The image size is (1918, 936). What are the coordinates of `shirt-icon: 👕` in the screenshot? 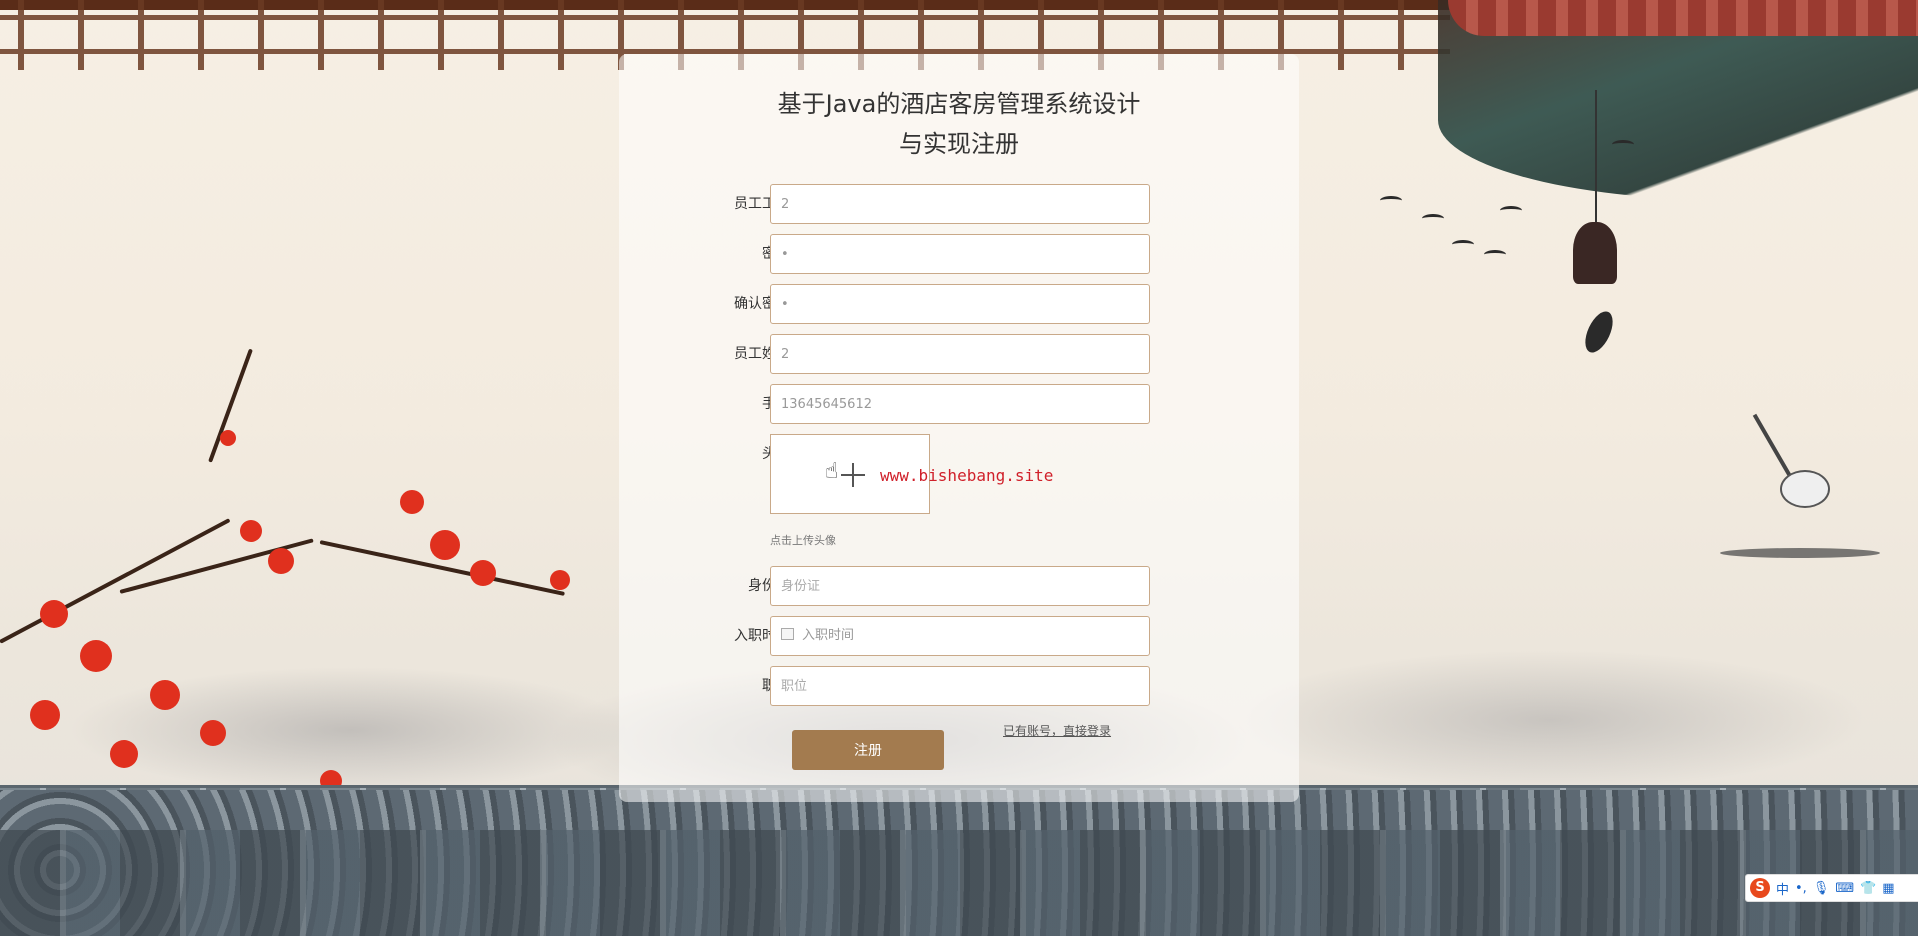 It's located at (1868, 888).